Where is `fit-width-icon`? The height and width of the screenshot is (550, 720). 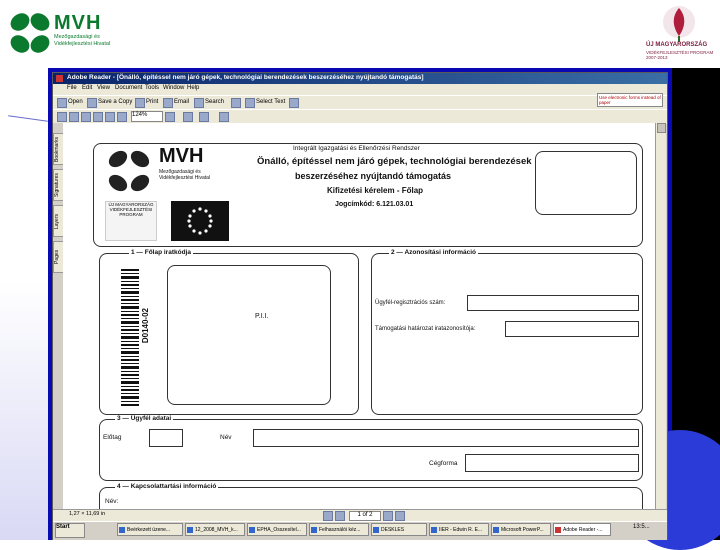 fit-width-icon is located at coordinates (86, 117).